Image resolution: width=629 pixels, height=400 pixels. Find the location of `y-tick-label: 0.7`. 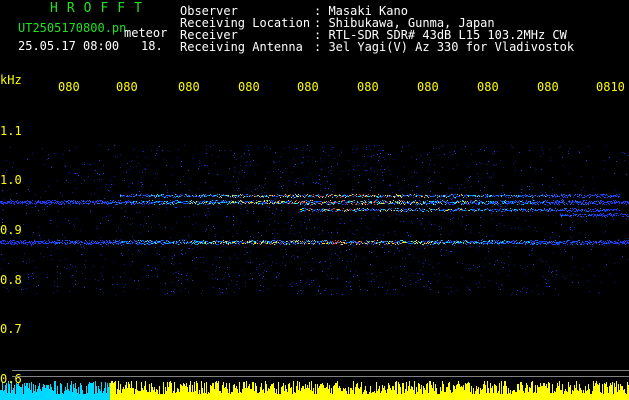

y-tick-label: 0.7 is located at coordinates (11, 329).